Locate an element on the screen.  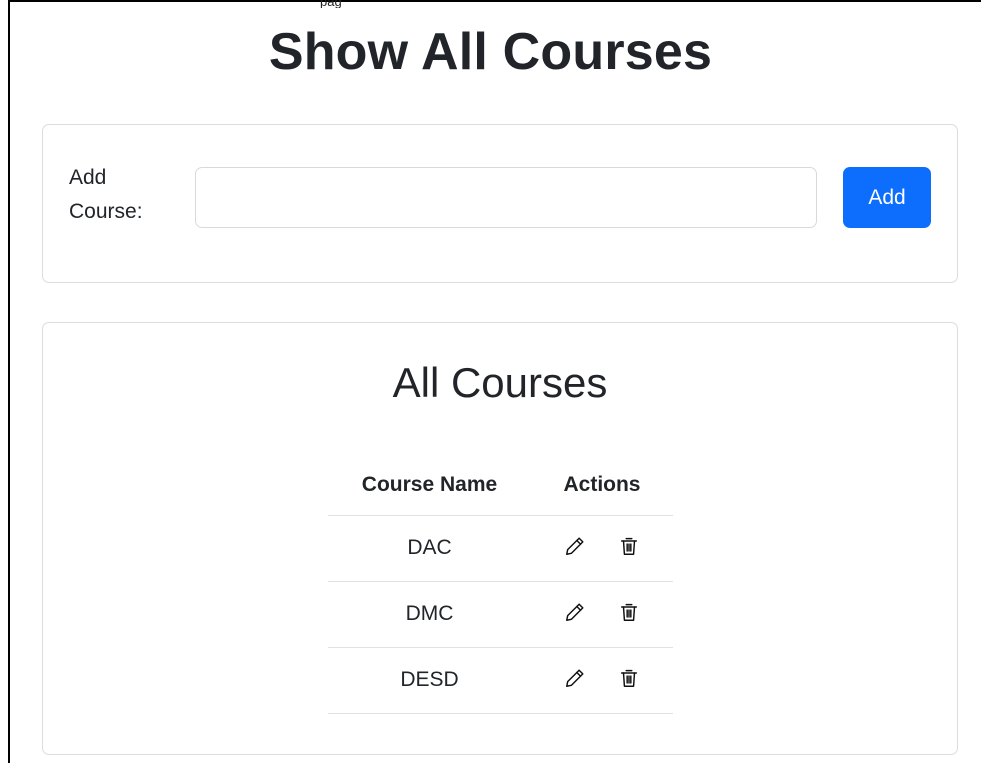
page-title: Show All Courses is located at coordinates (490, 52).